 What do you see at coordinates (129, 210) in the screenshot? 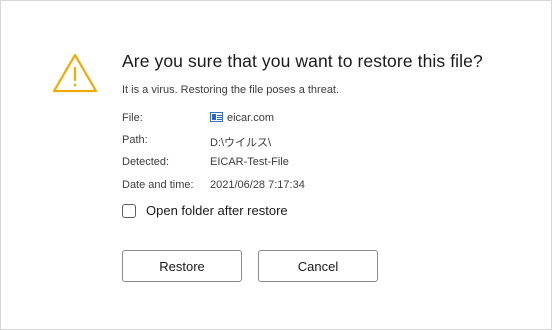
I see `open-folder-checkbox` at bounding box center [129, 210].